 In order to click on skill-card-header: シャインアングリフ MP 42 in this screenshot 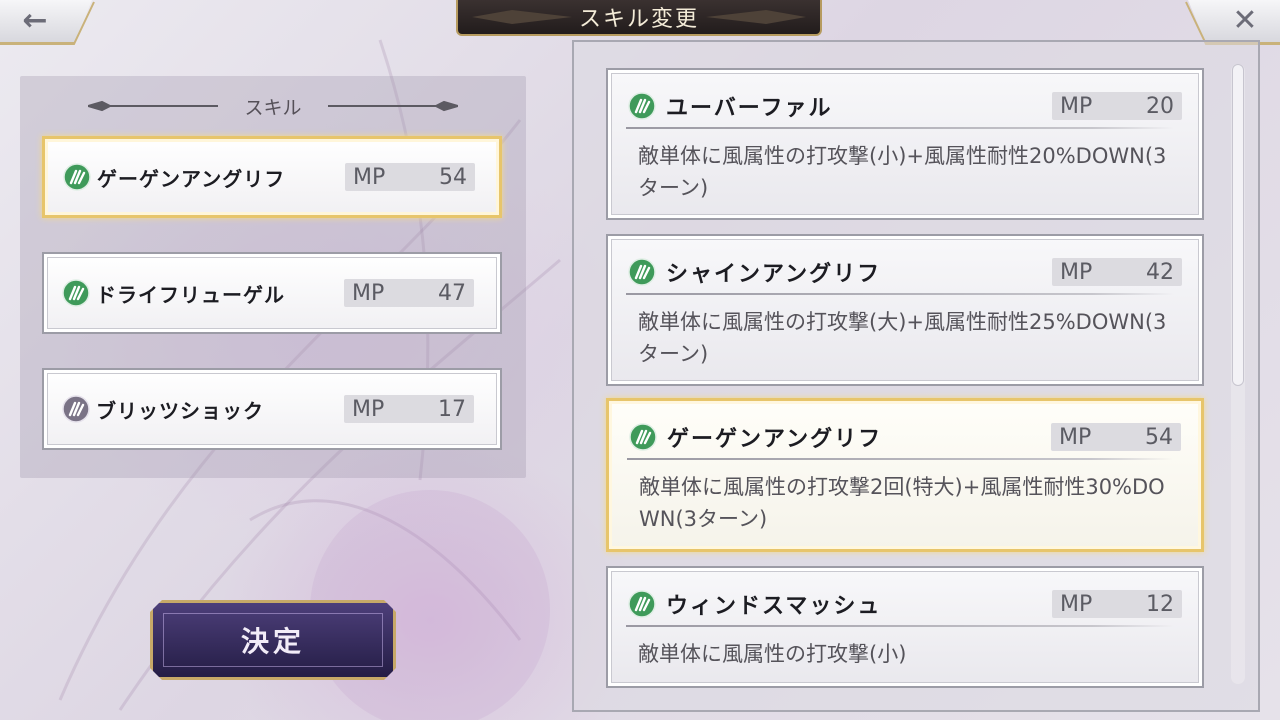, I will do `click(905, 272)`.